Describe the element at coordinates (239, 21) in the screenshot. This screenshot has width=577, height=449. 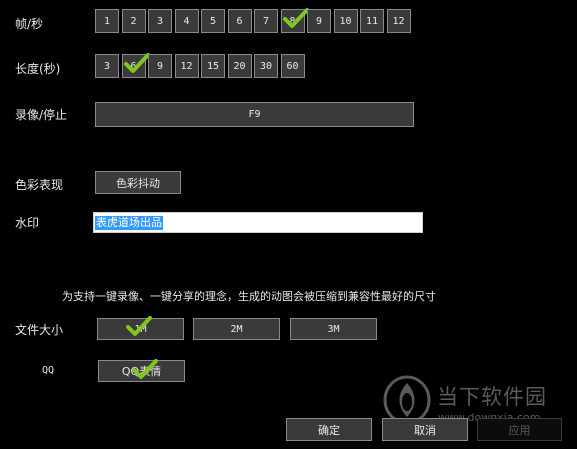
I see `fps-option-6: 6` at that location.